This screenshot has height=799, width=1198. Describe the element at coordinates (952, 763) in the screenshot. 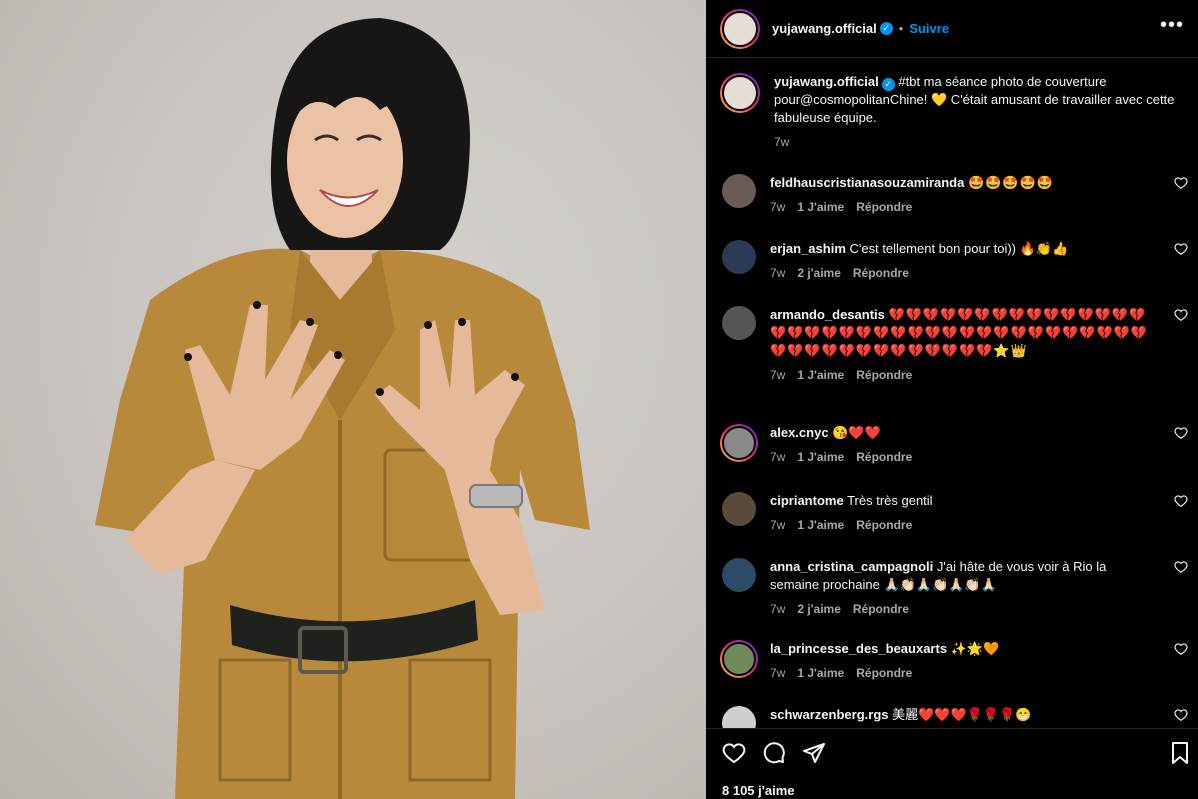

I see `action-bar: 8 105 j'aime` at that location.